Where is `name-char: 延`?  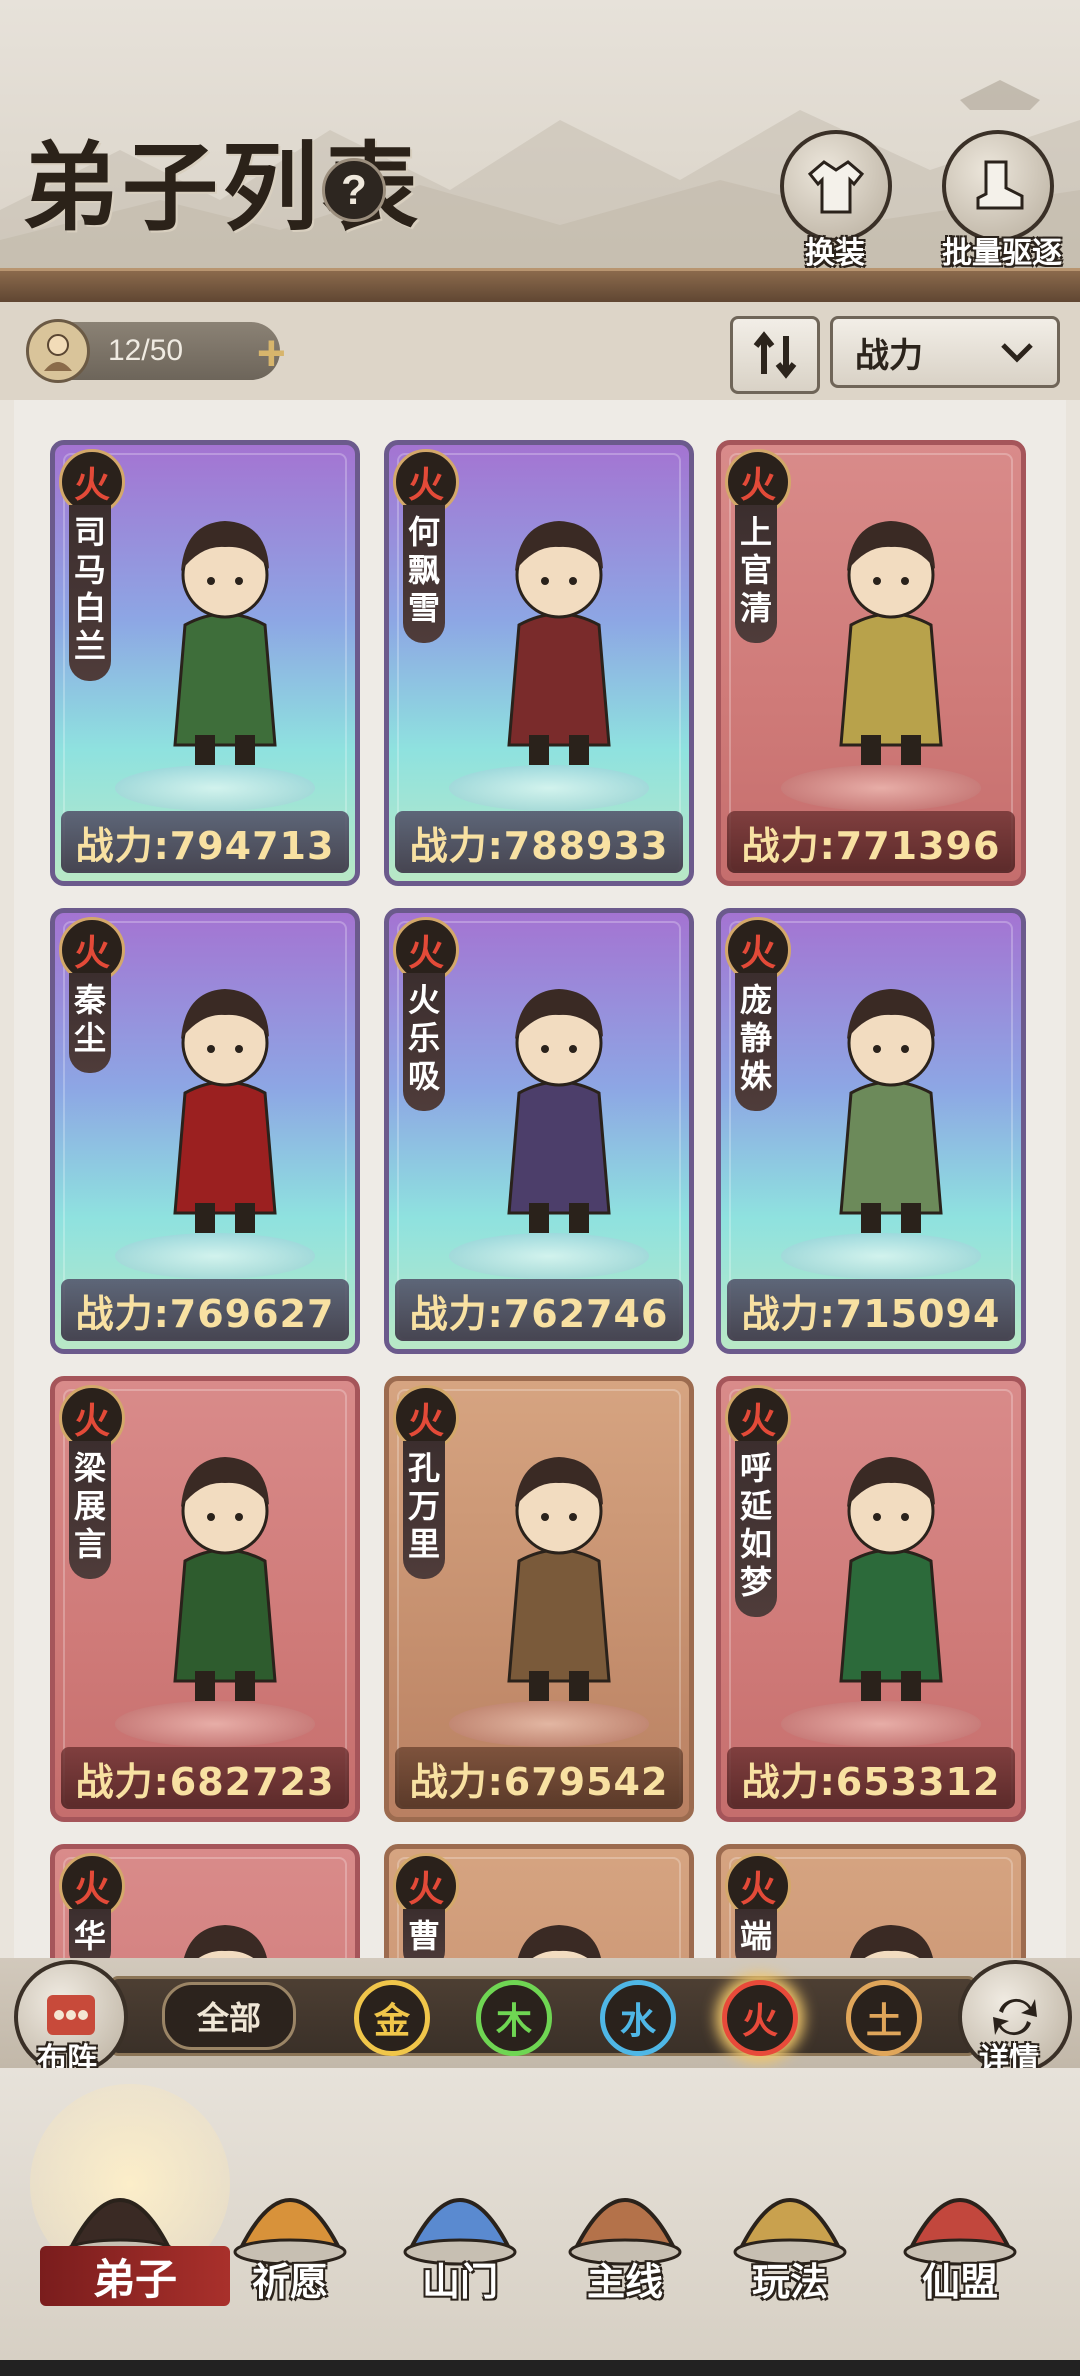
name-char: 延 is located at coordinates (755, 1506).